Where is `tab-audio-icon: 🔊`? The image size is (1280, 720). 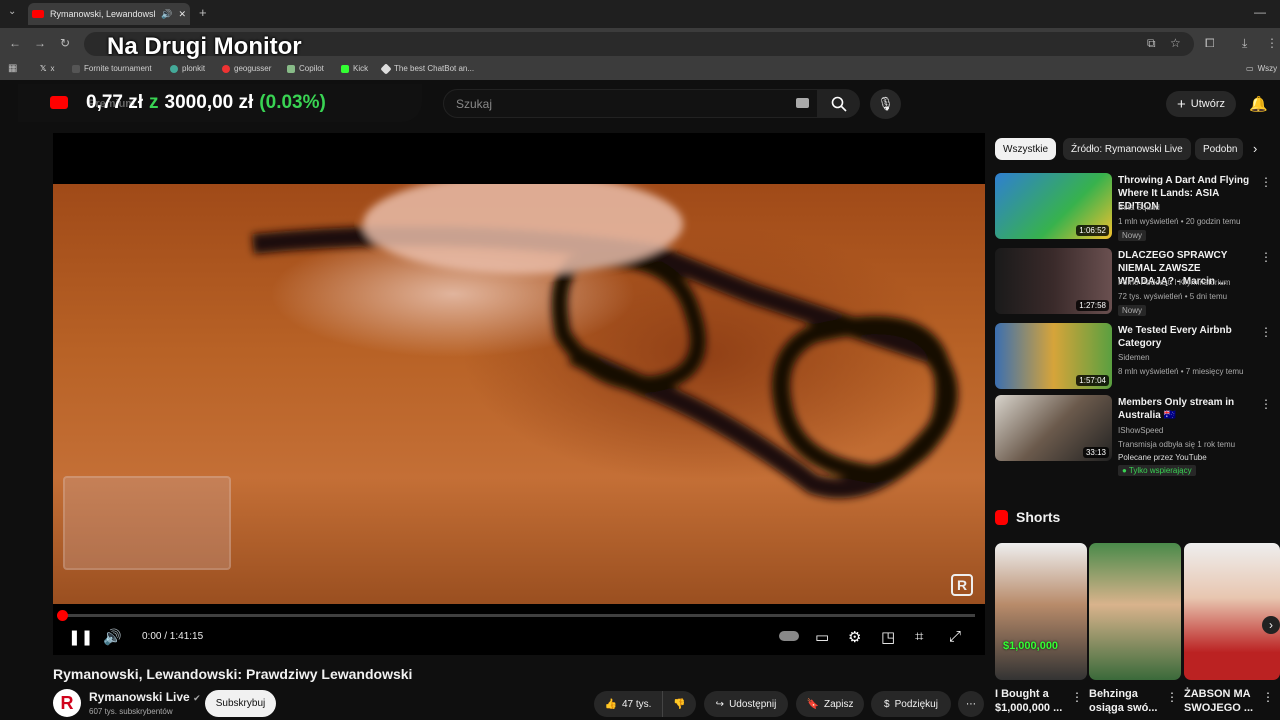
tab-audio-icon: 🔊 is located at coordinates (166, 14).